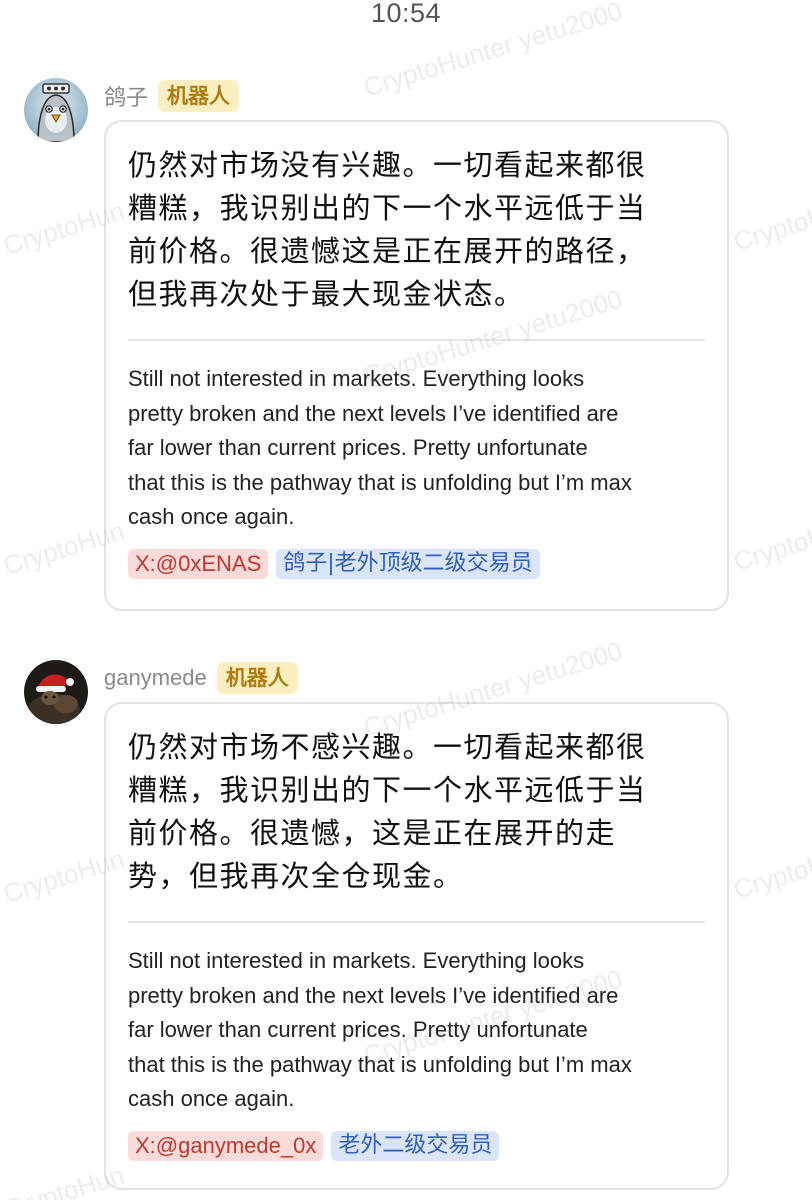 Image resolution: width=812 pixels, height=1200 pixels. Describe the element at coordinates (372, 833) in the screenshot. I see `text-line: 前价格。很遗憾，这是正在展开的走` at that location.